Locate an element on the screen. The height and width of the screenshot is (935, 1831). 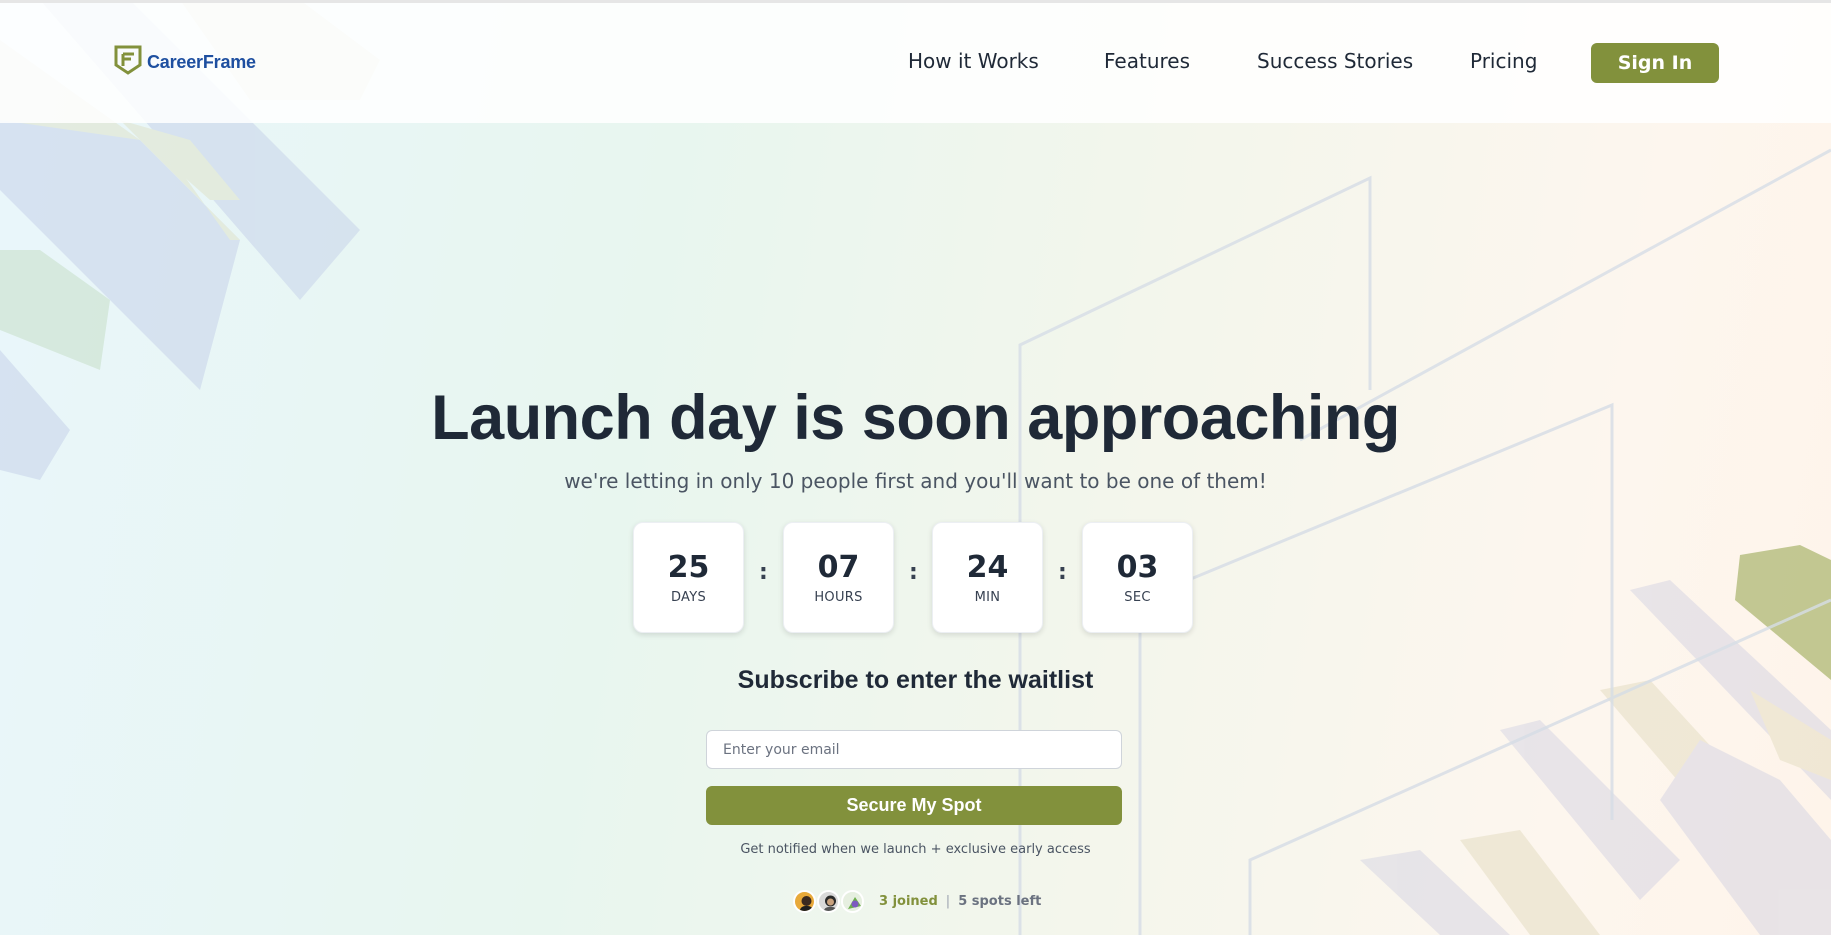
hero-headline: Launch day is soon approaching is located at coordinates (915, 418).